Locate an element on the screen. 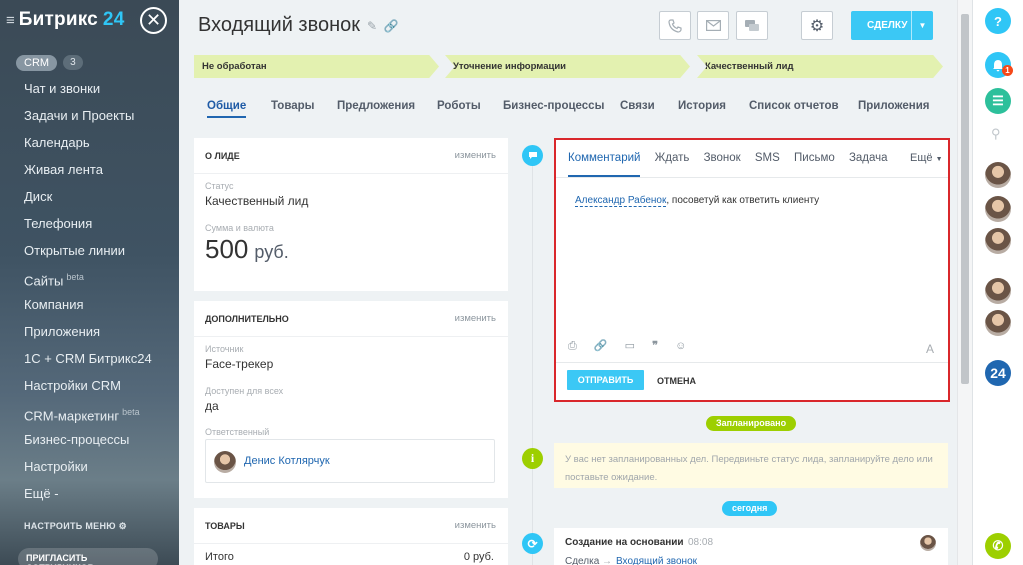  open-lines-icon: ☰ is located at coordinates (998, 101).